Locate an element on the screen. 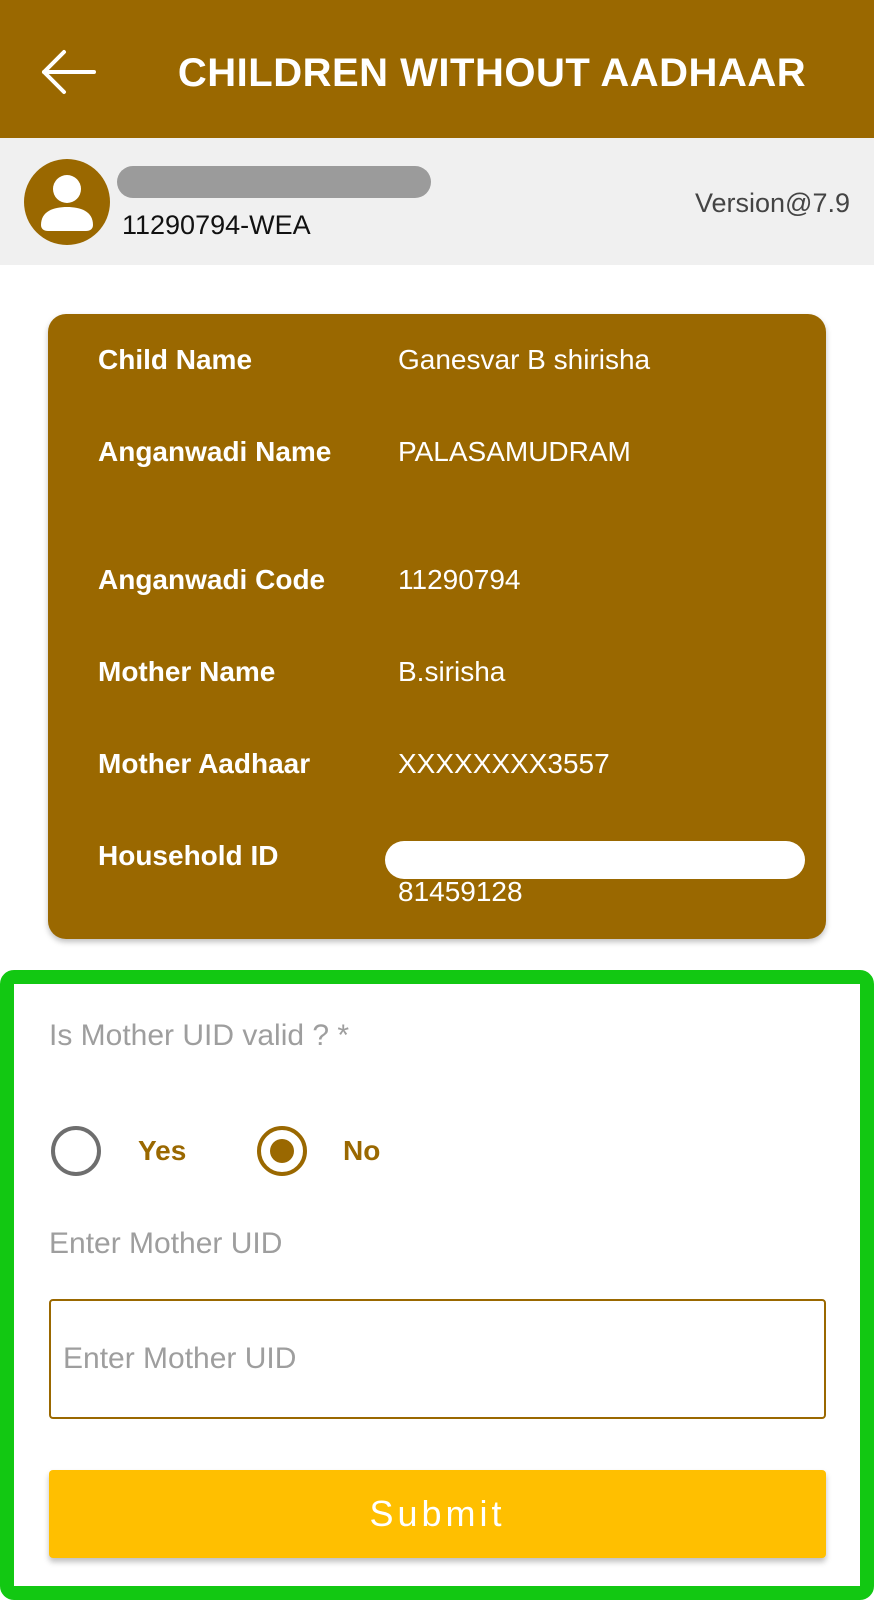  redacted-user-name is located at coordinates (274, 182).